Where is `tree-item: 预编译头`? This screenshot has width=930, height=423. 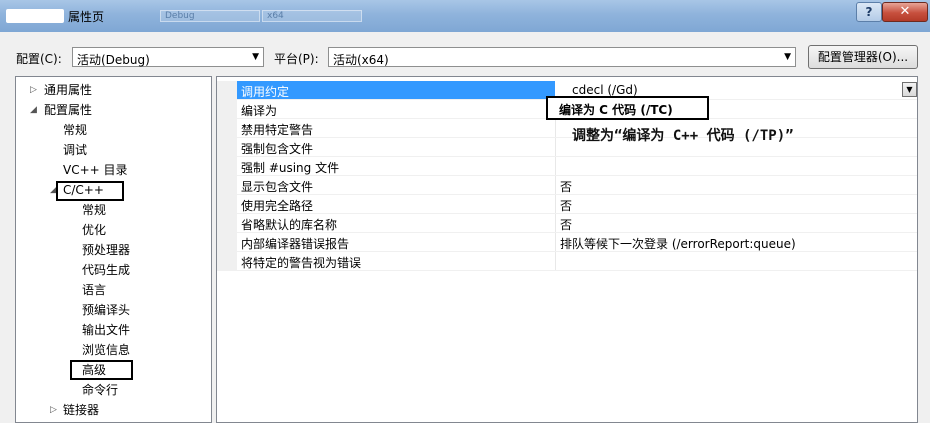
tree-item: 预编译头 is located at coordinates (106, 310).